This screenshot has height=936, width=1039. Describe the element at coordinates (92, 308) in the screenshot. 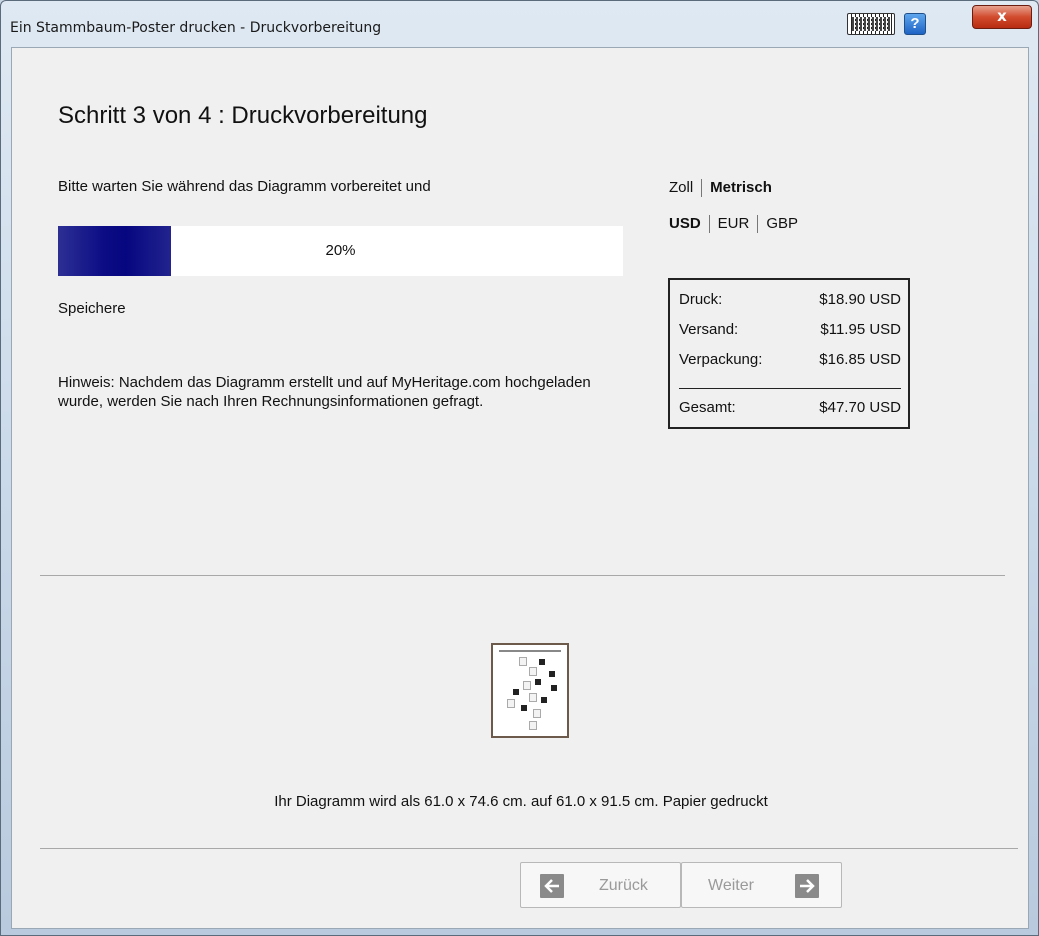

I see `status-text: Speichere` at that location.